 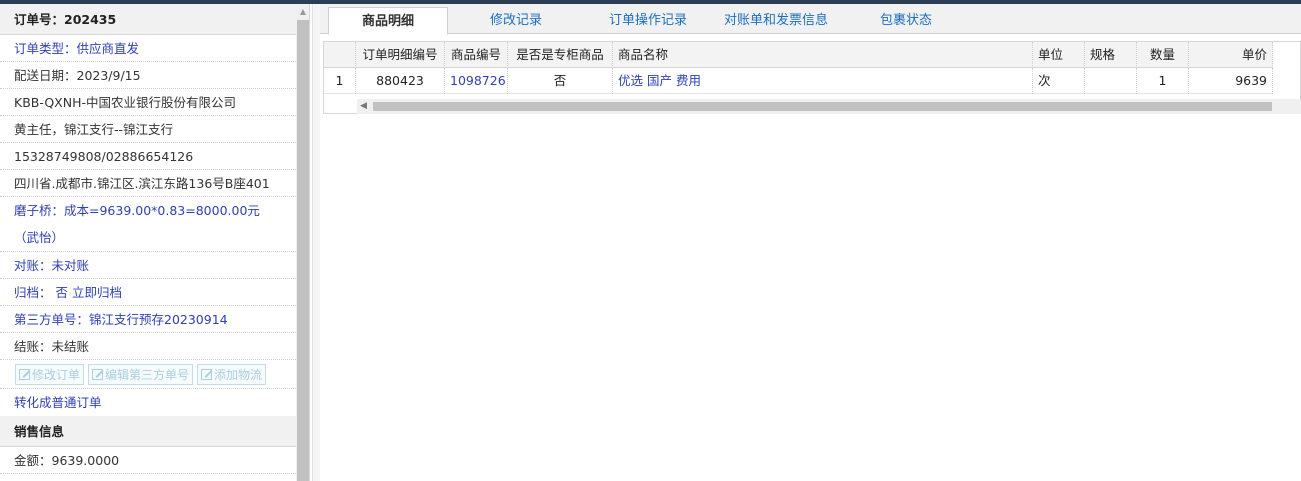 I want to click on tab-modify-log: 修改记录, so click(x=516, y=20).